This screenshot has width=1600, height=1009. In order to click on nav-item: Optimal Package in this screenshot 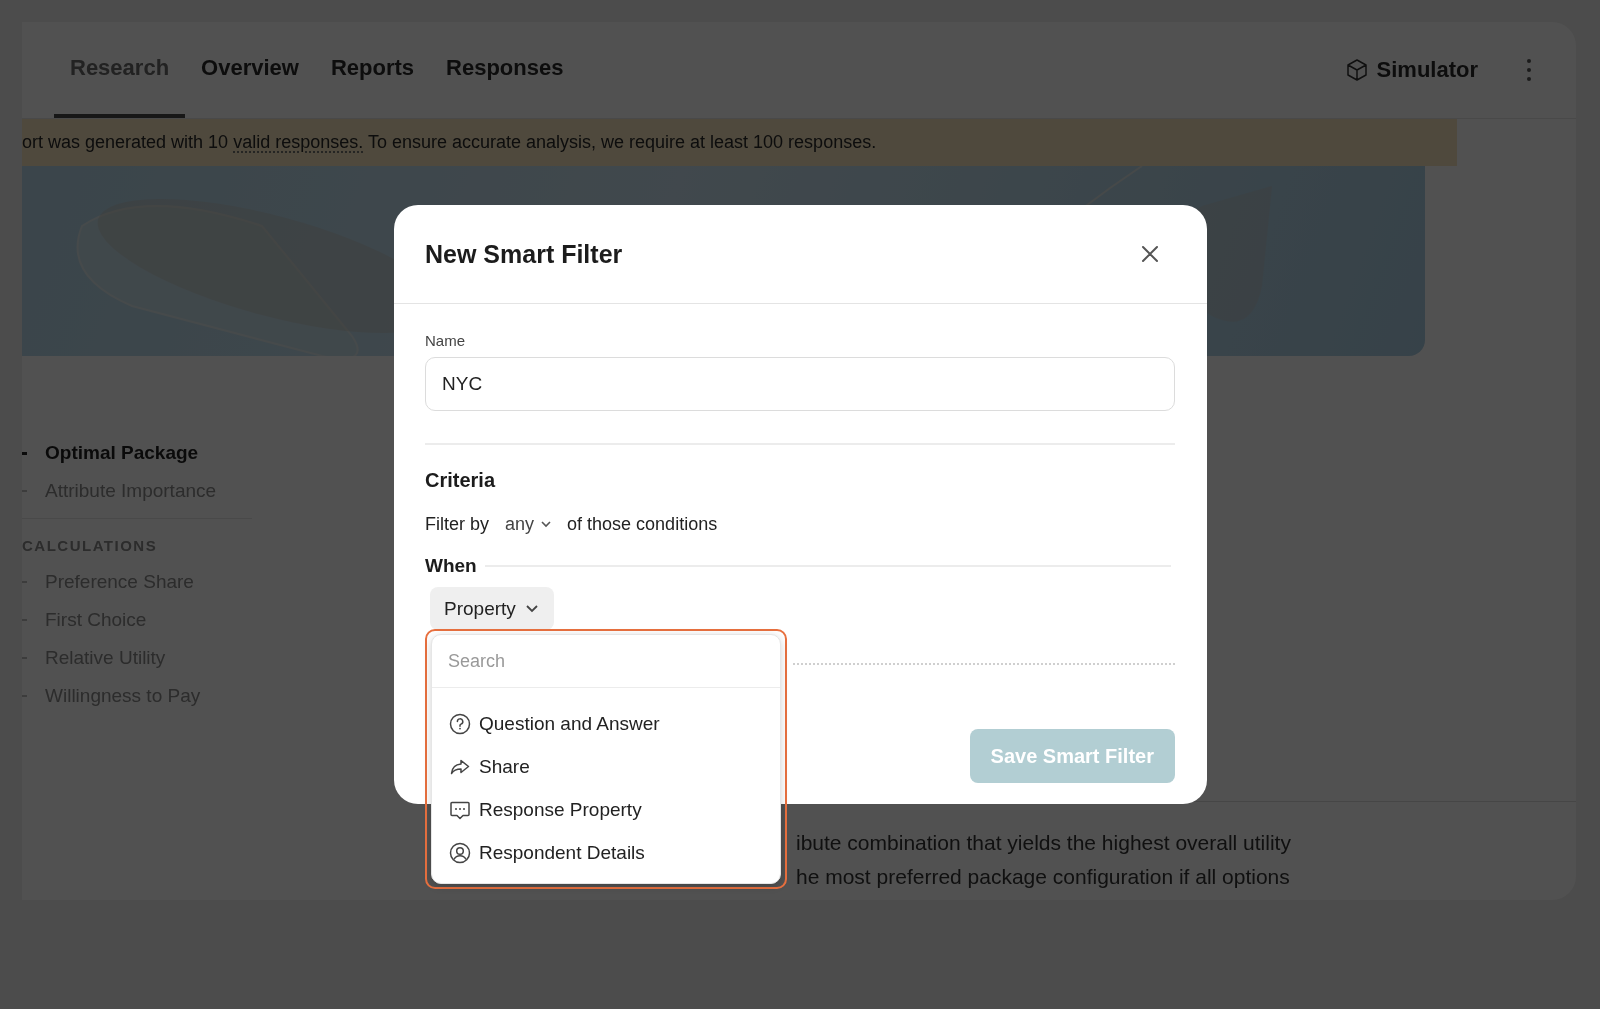, I will do `click(137, 453)`.